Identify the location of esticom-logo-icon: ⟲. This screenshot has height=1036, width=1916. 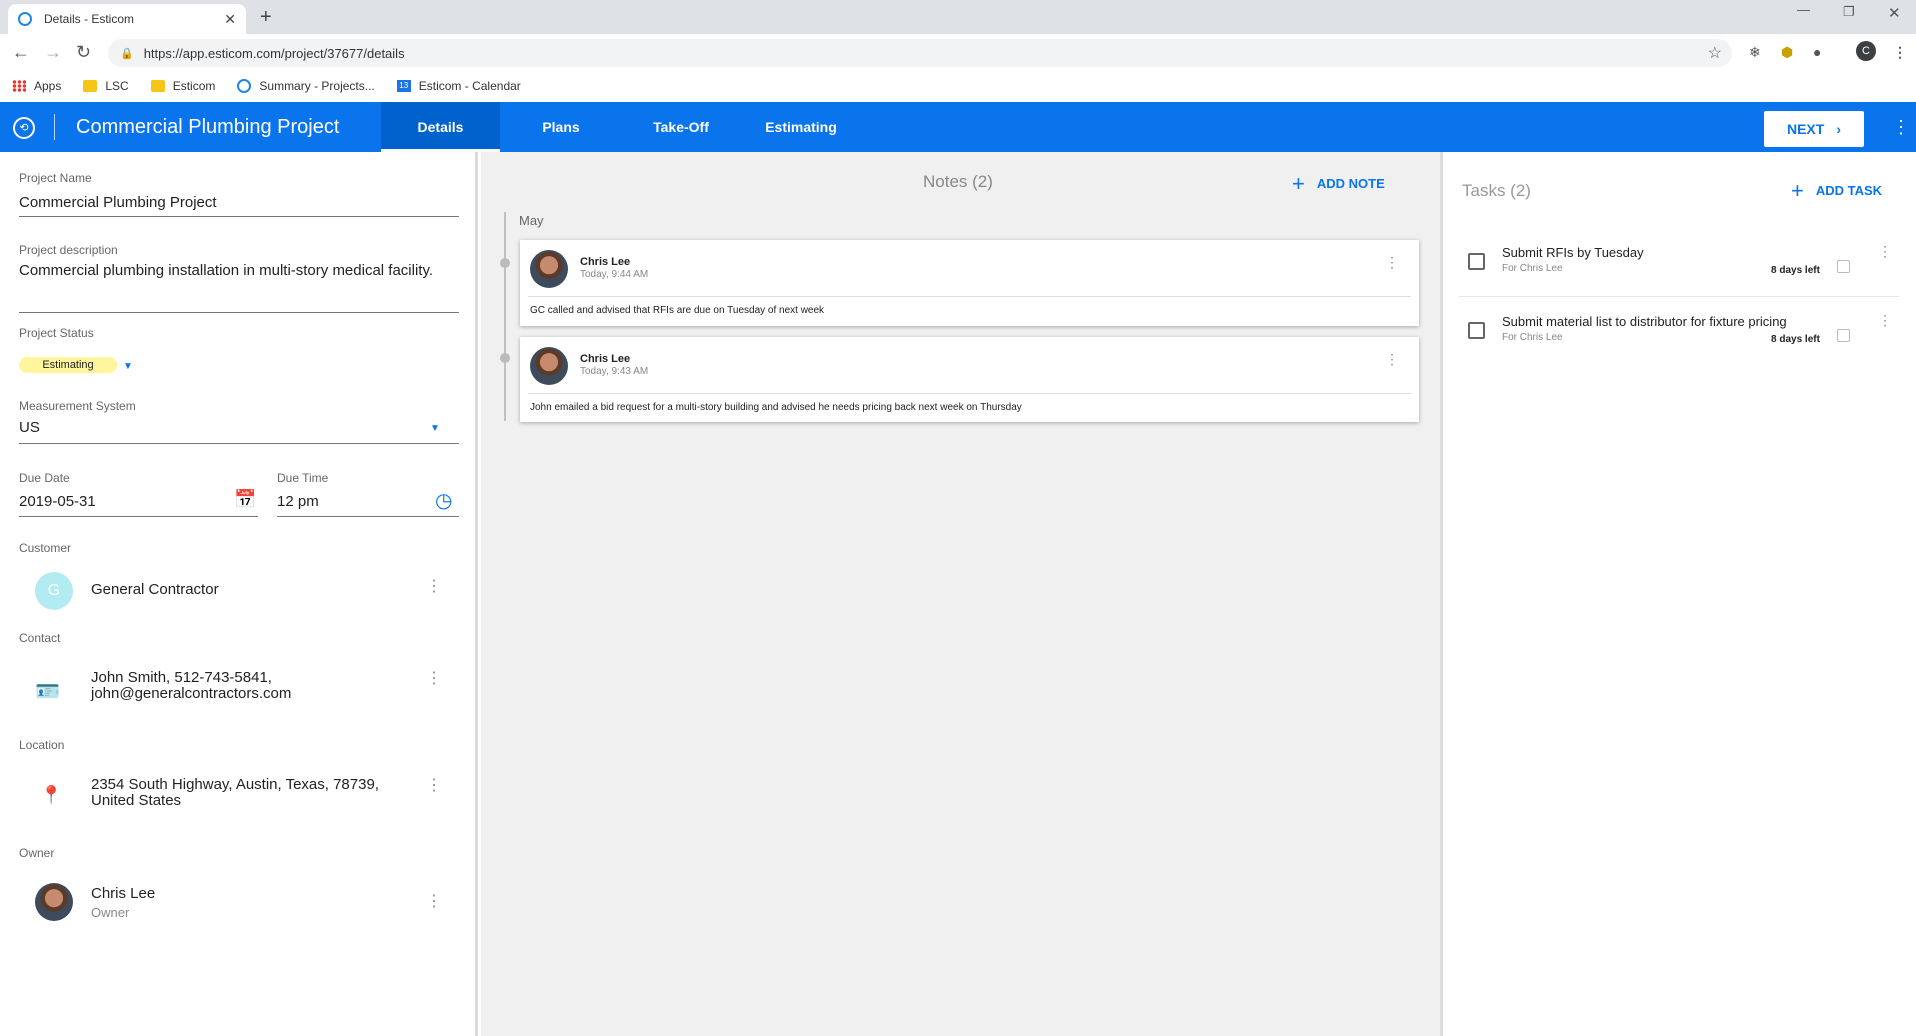
(24, 128).